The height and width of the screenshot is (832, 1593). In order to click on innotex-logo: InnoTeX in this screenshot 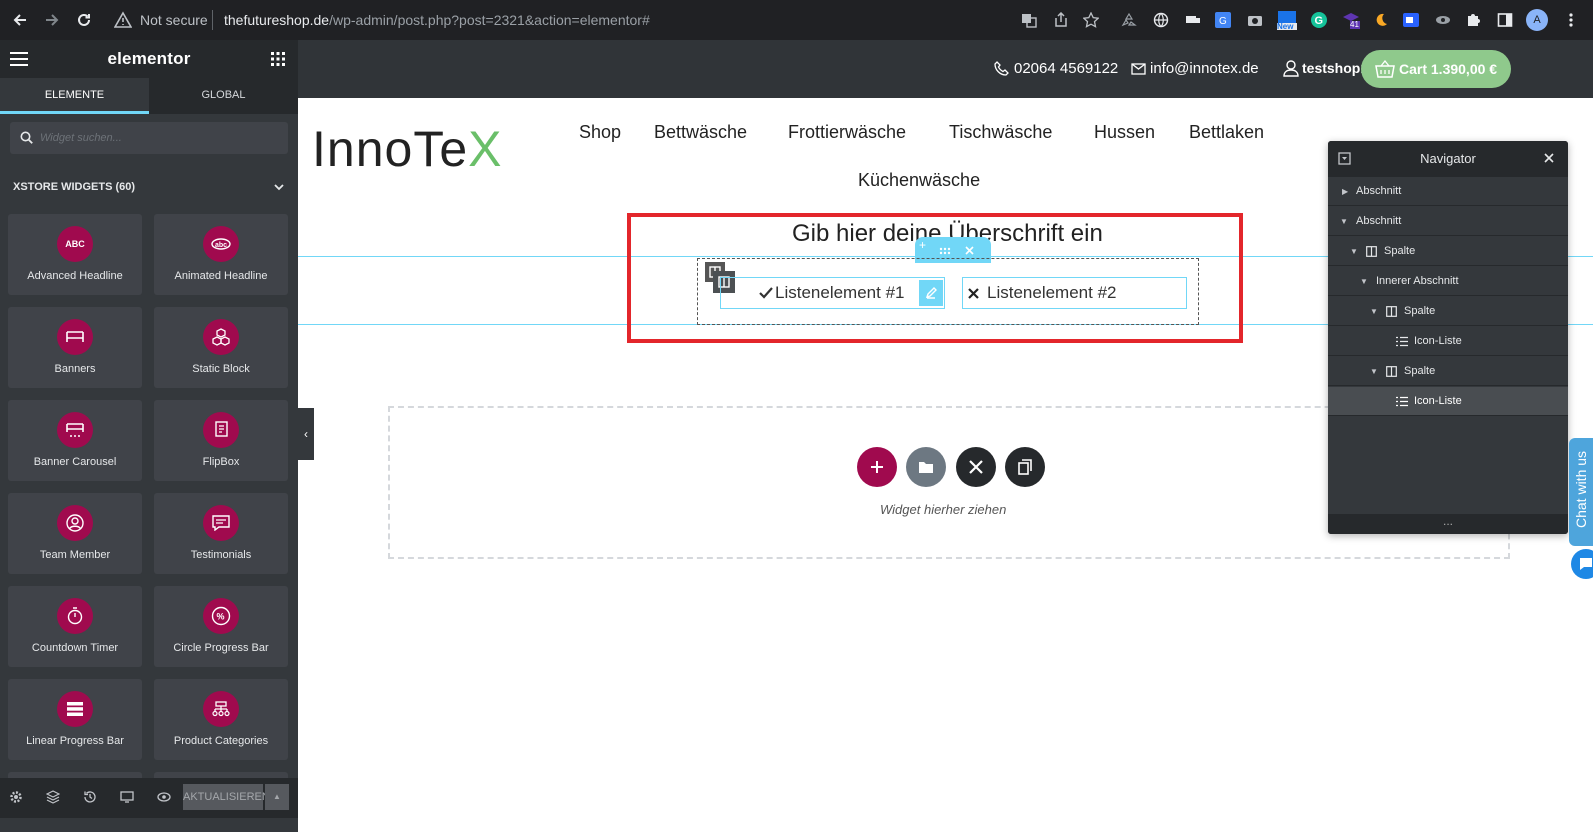, I will do `click(407, 149)`.